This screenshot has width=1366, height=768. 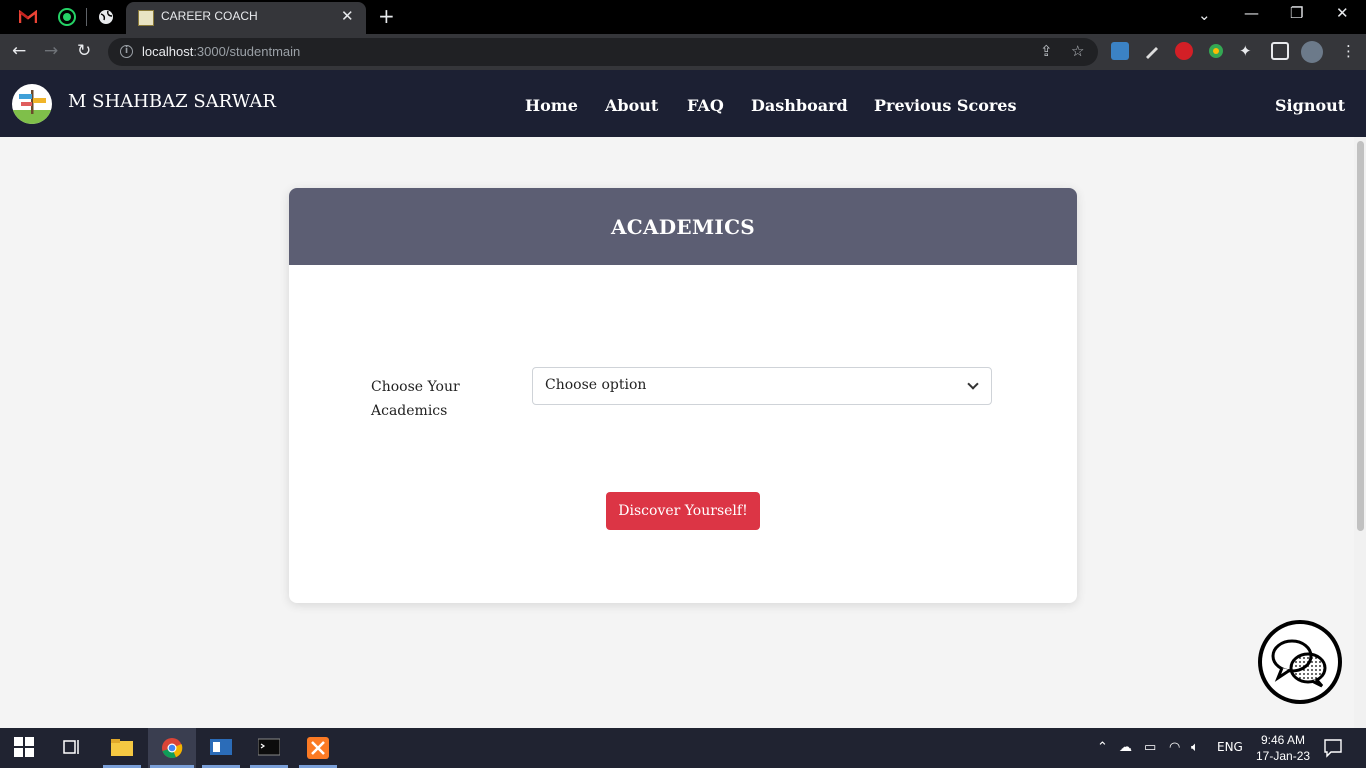 What do you see at coordinates (1120, 51) in the screenshot?
I see `extension-fi-icon` at bounding box center [1120, 51].